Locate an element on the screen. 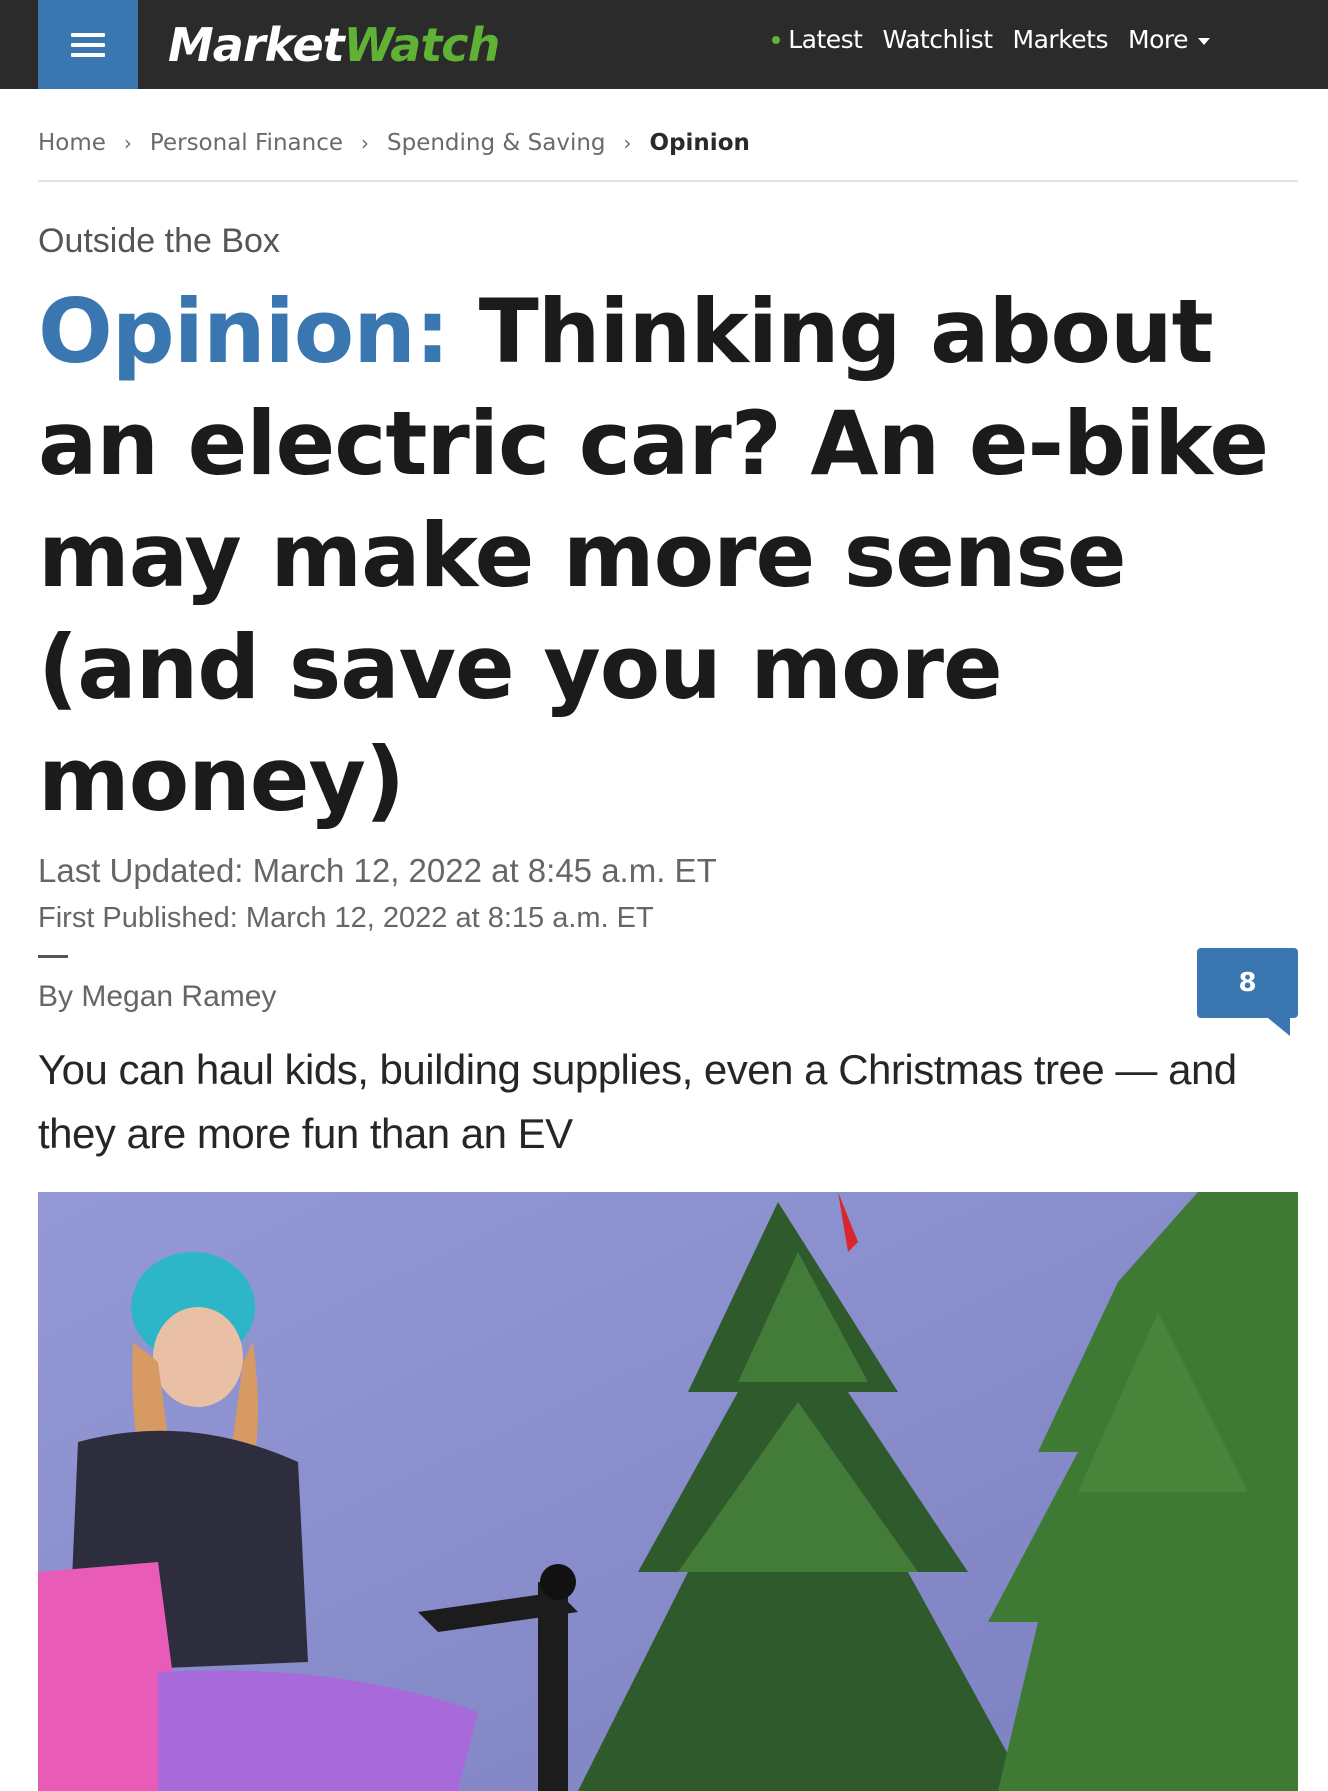  nav-more-label: More is located at coordinates (1158, 39).